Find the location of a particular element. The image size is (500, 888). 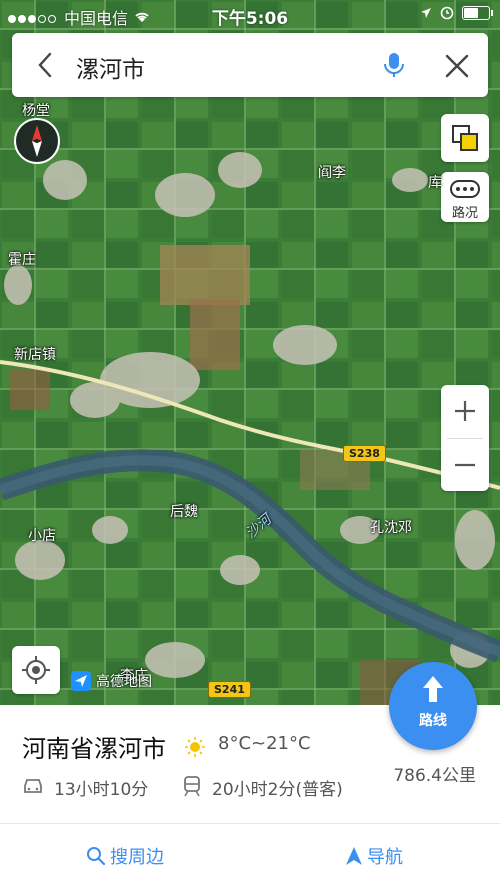

search-query: 漯河市 is located at coordinates (110, 67).